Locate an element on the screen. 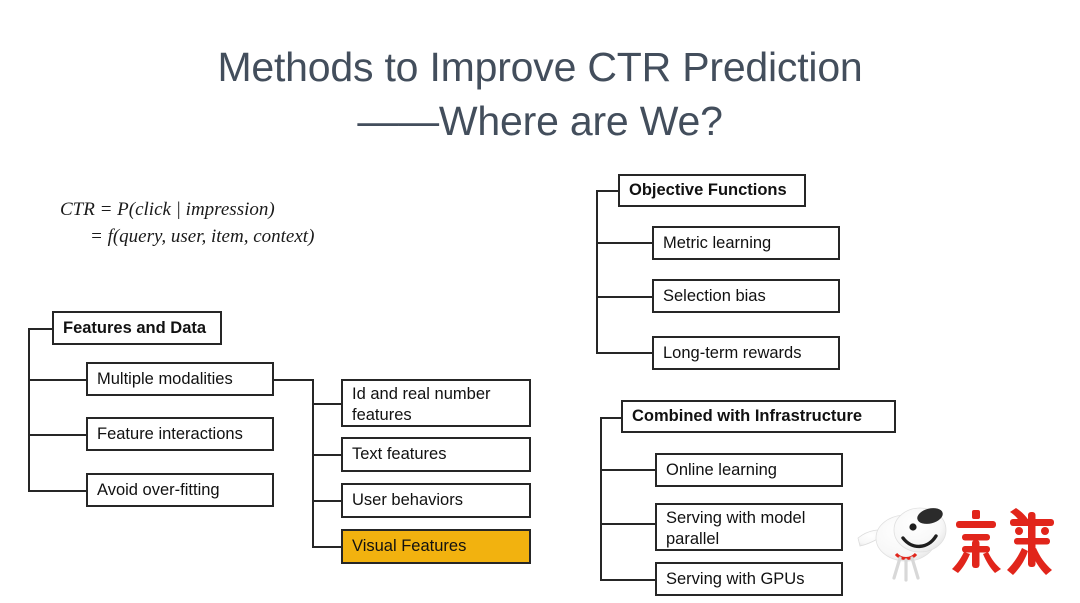 The height and width of the screenshot is (603, 1080). node-label: Avoid over-fitting is located at coordinates (158, 489).